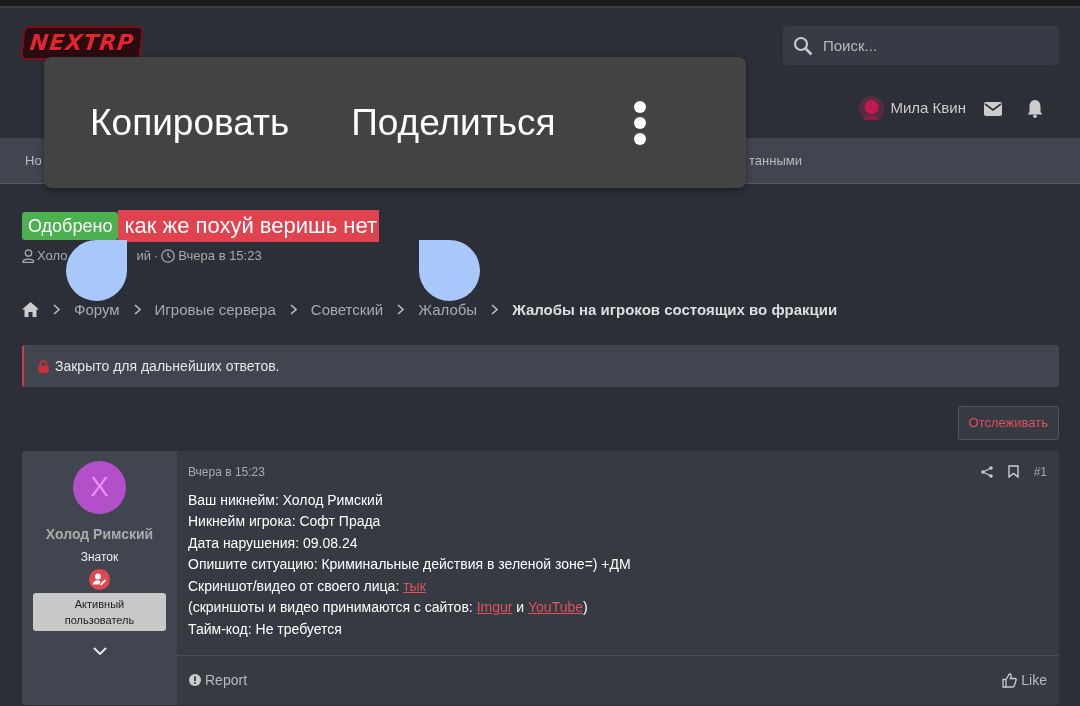  What do you see at coordinates (52, 256) in the screenshot?
I see `author-name: Холо` at bounding box center [52, 256].